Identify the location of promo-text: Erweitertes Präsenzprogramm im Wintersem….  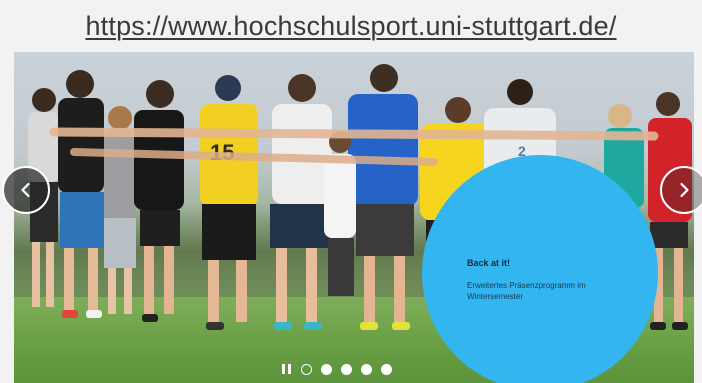
(526, 291).